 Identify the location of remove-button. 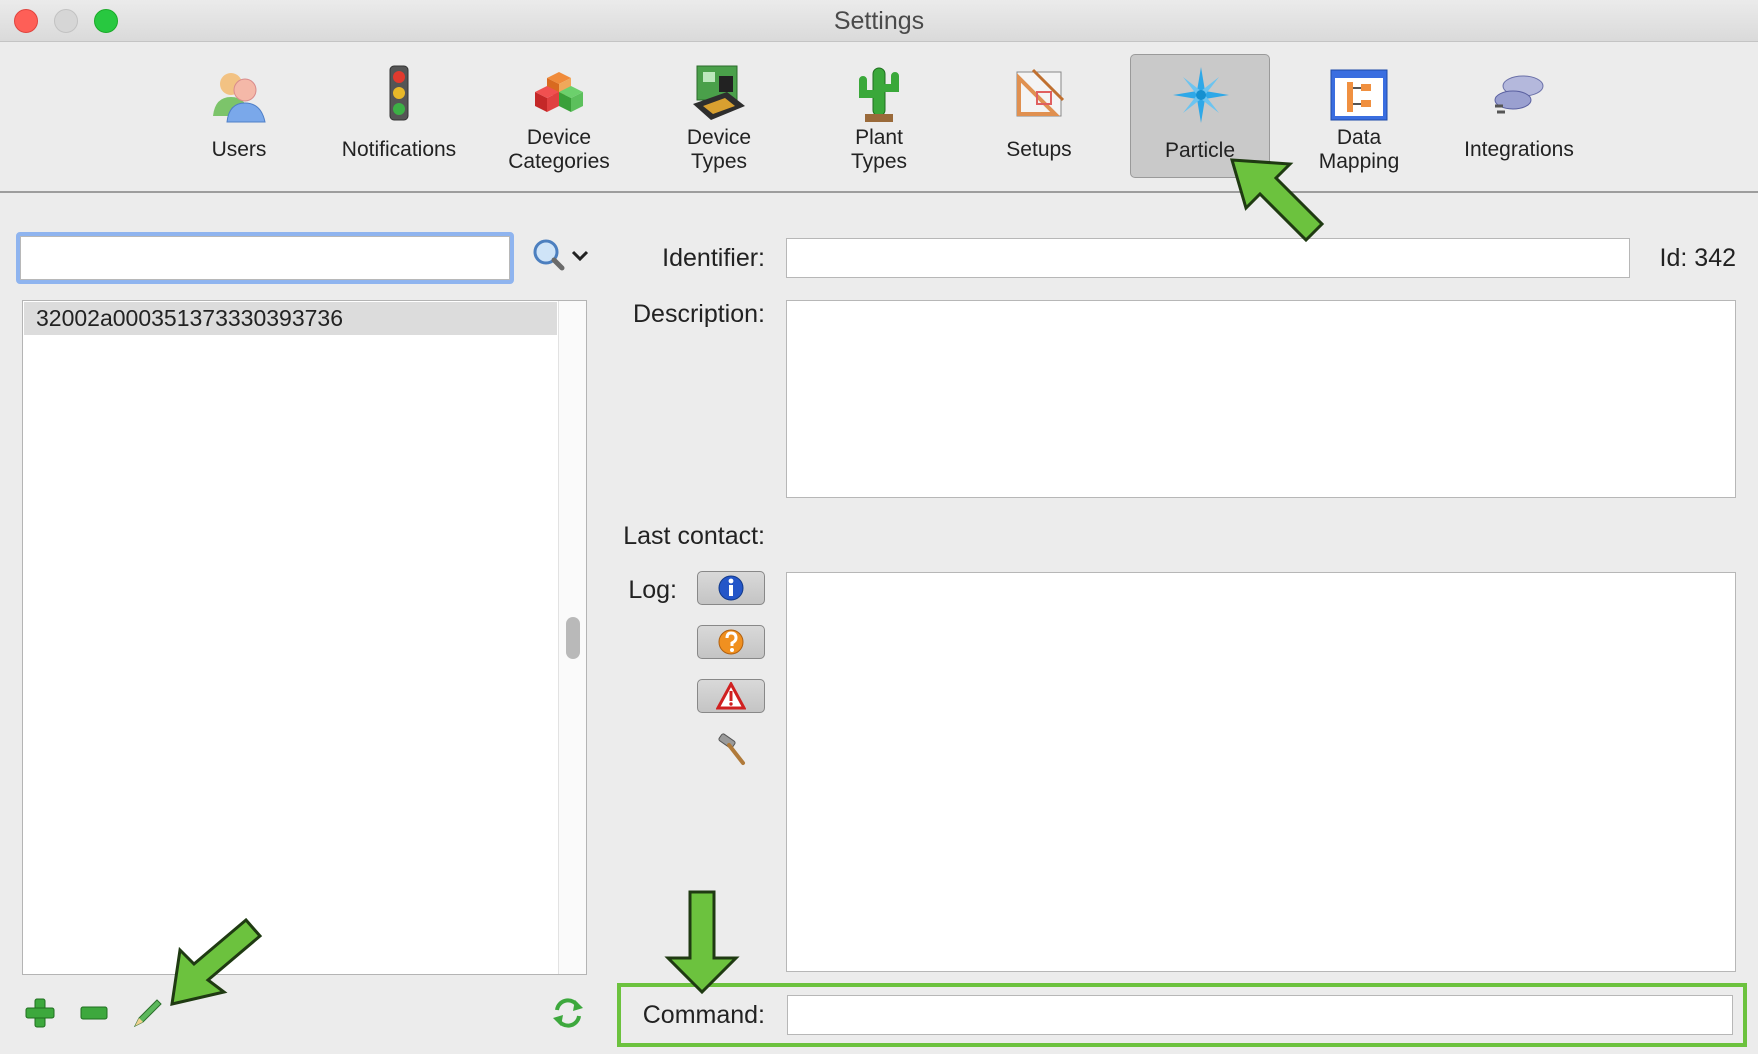
(94, 1013).